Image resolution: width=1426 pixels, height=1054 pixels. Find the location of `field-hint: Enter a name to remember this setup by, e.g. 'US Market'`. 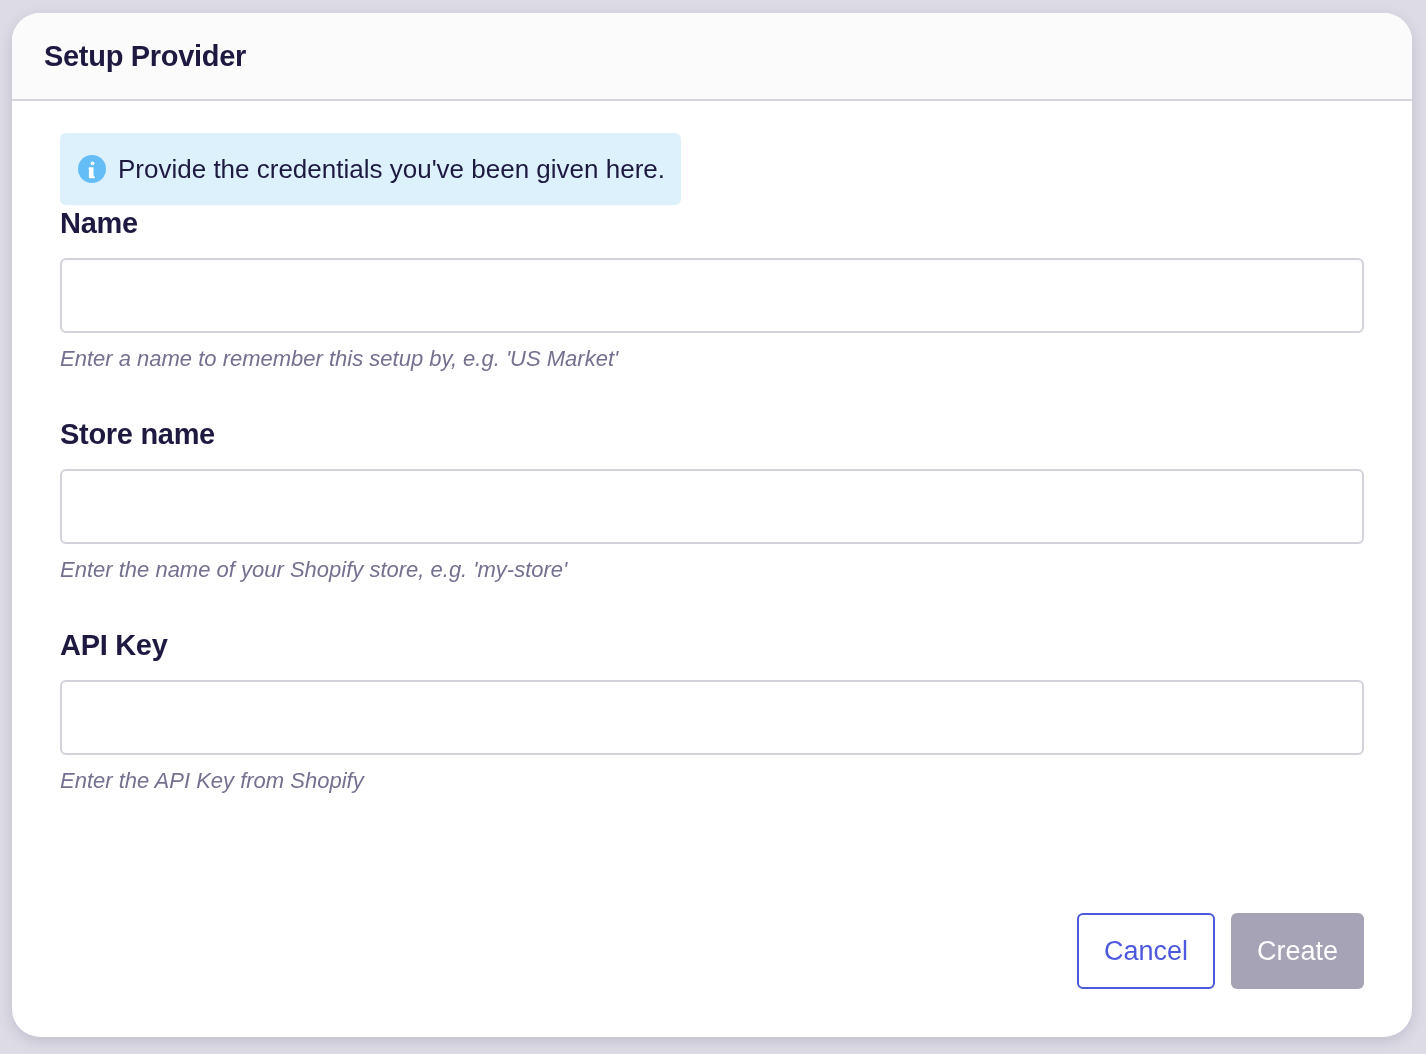

field-hint: Enter a name to remember this setup by, e.g. 'US Market' is located at coordinates (340, 359).